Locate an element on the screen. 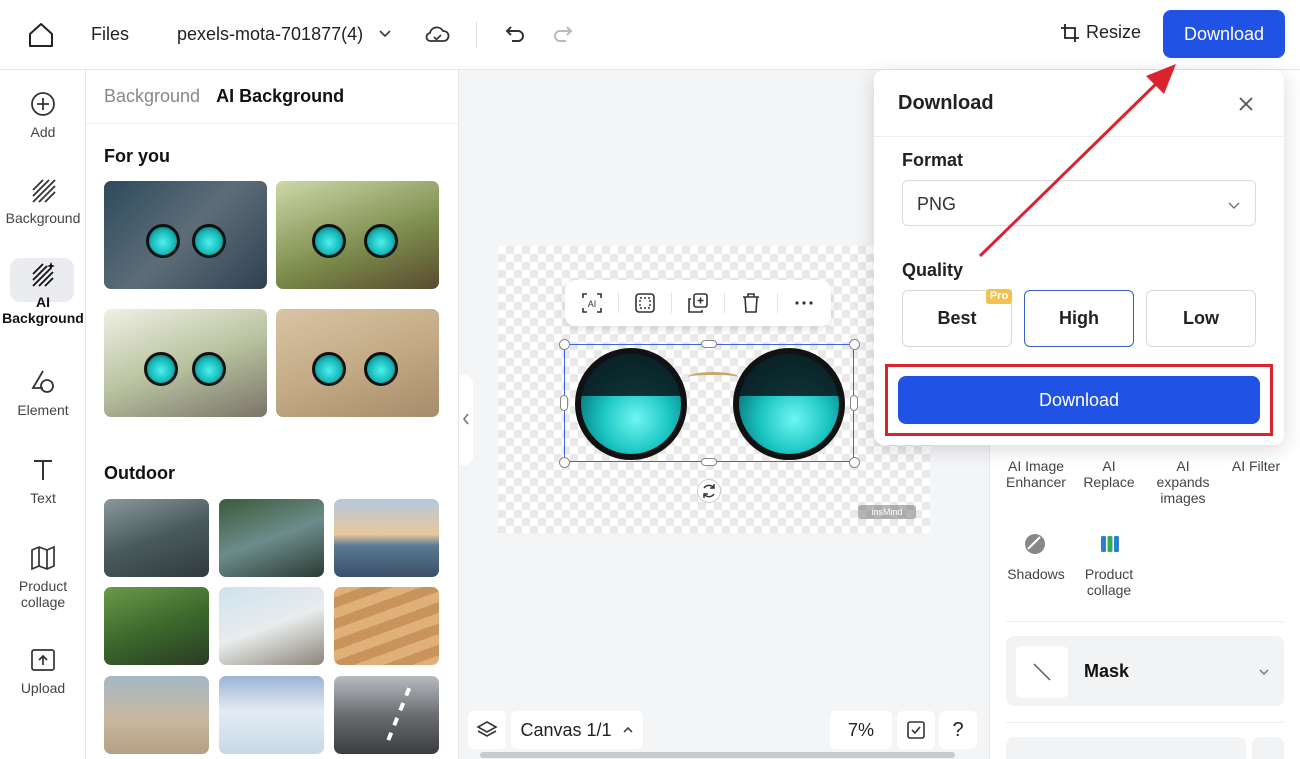 This screenshot has width=1300, height=759. trash-icon is located at coordinates (751, 303).